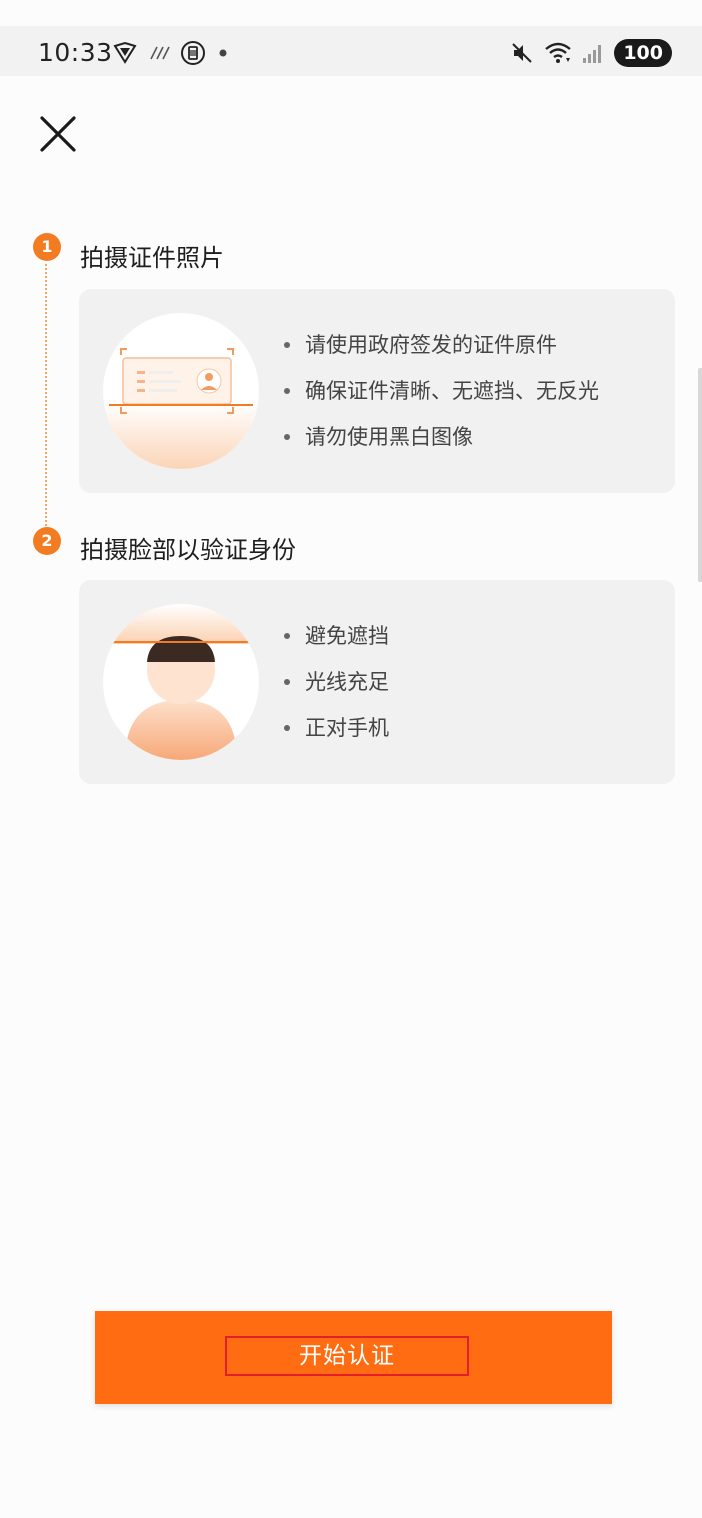 The width and height of the screenshot is (702, 1518). I want to click on close-button, so click(58, 134).